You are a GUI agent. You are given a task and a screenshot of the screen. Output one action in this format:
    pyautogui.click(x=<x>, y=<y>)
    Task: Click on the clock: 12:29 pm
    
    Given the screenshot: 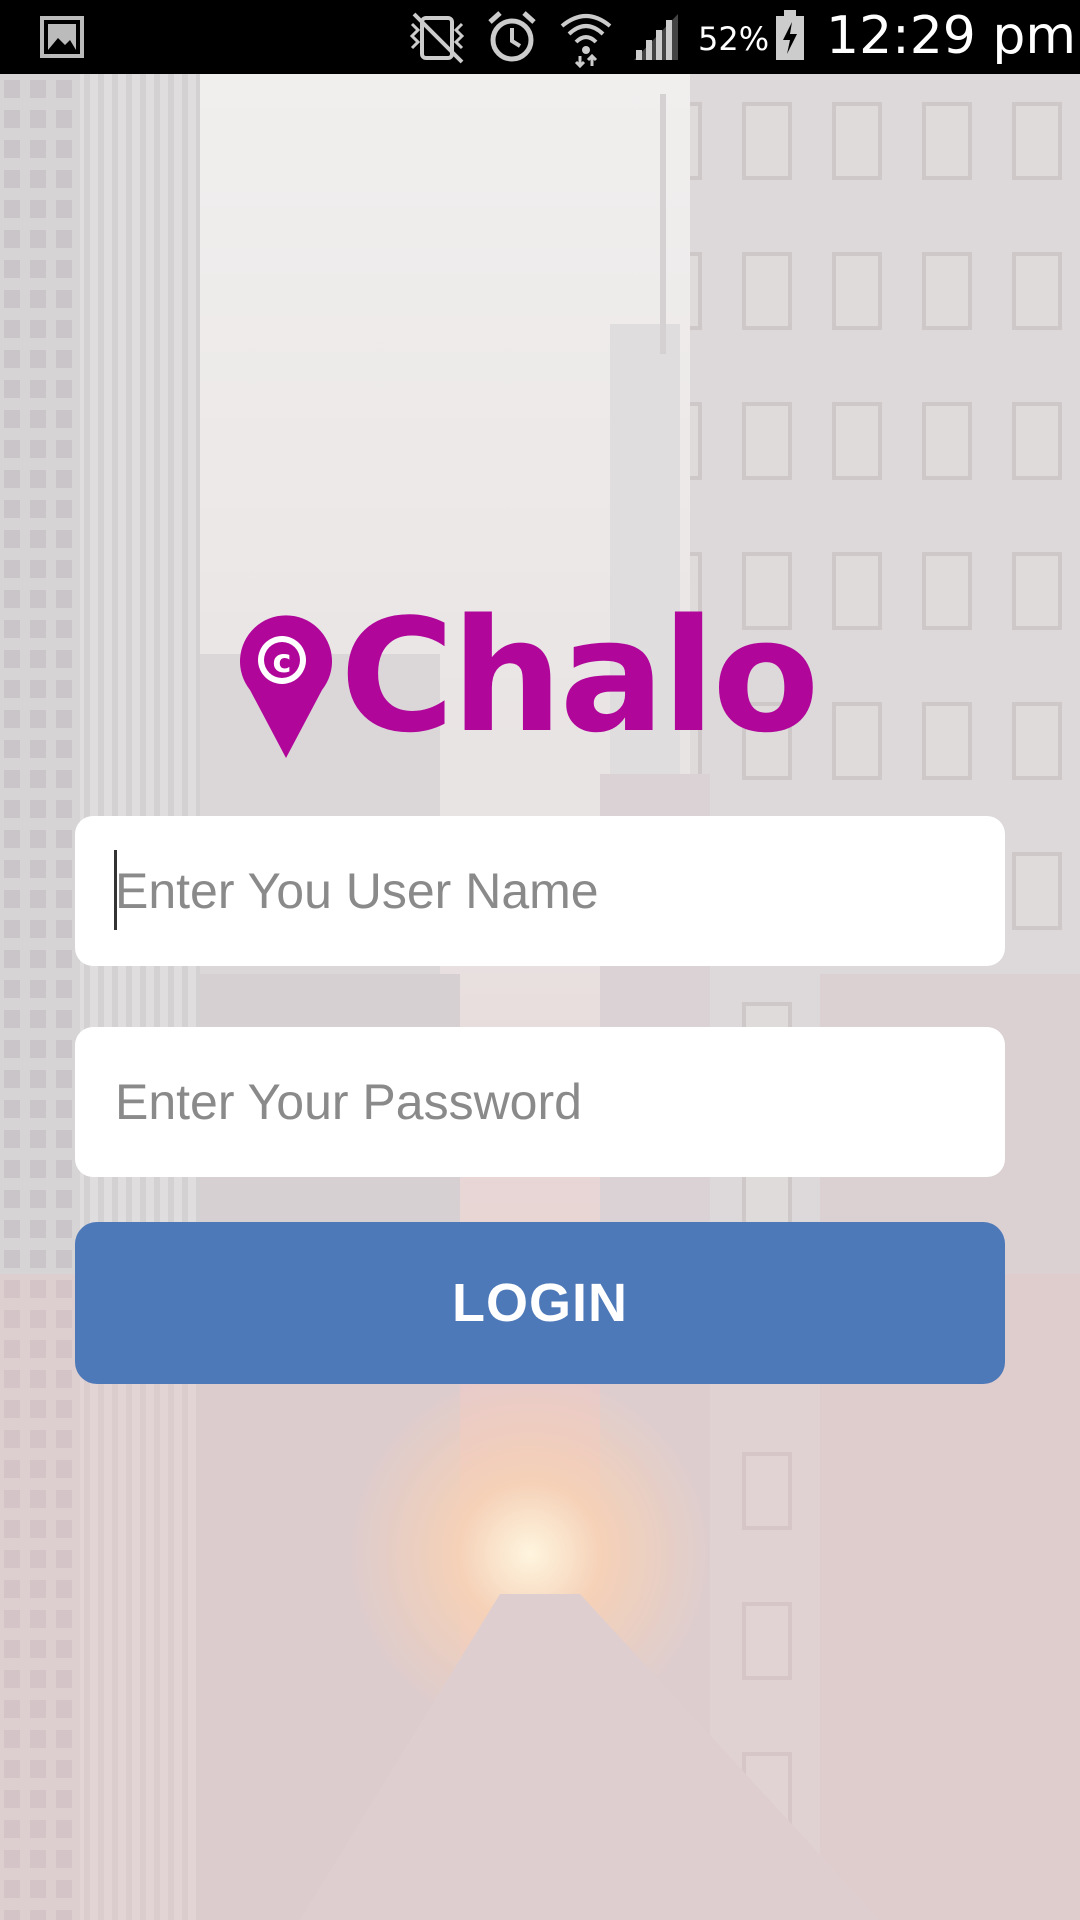 What is the action you would take?
    pyautogui.click(x=951, y=36)
    